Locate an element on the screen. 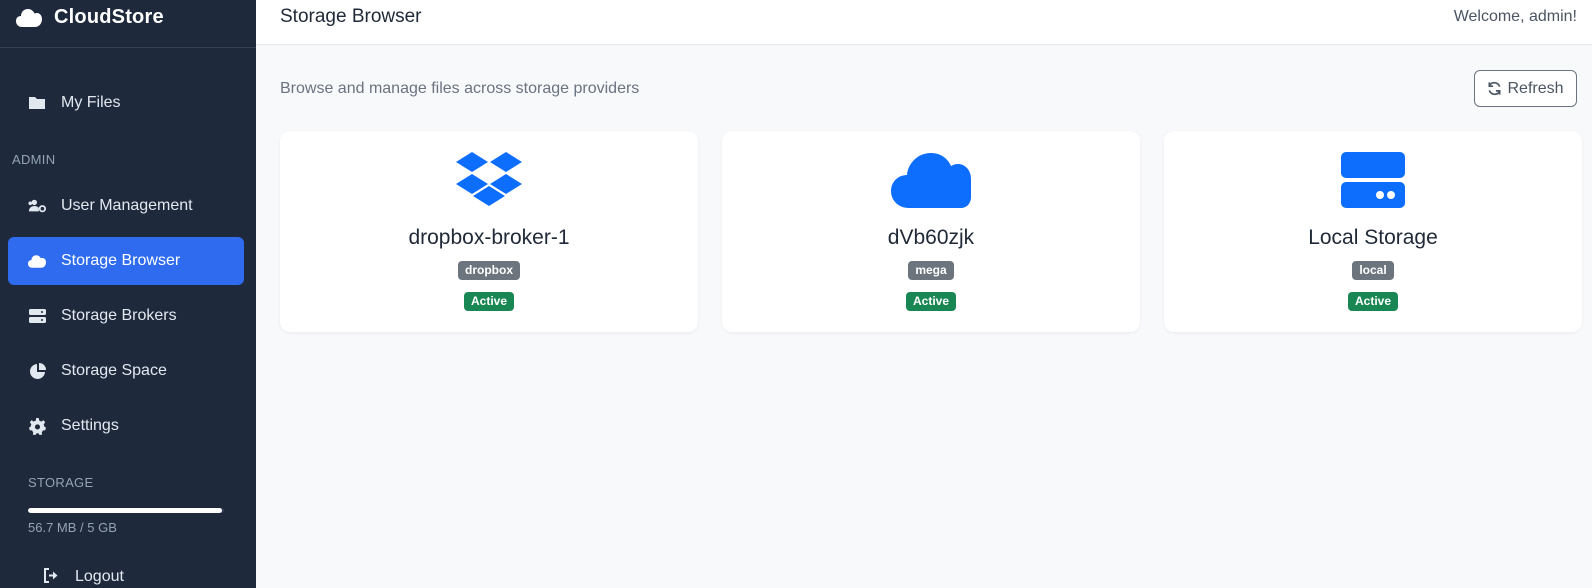 The width and height of the screenshot is (1592, 588). top-bar: Storage Browser Welcome, admin! is located at coordinates (924, 22).